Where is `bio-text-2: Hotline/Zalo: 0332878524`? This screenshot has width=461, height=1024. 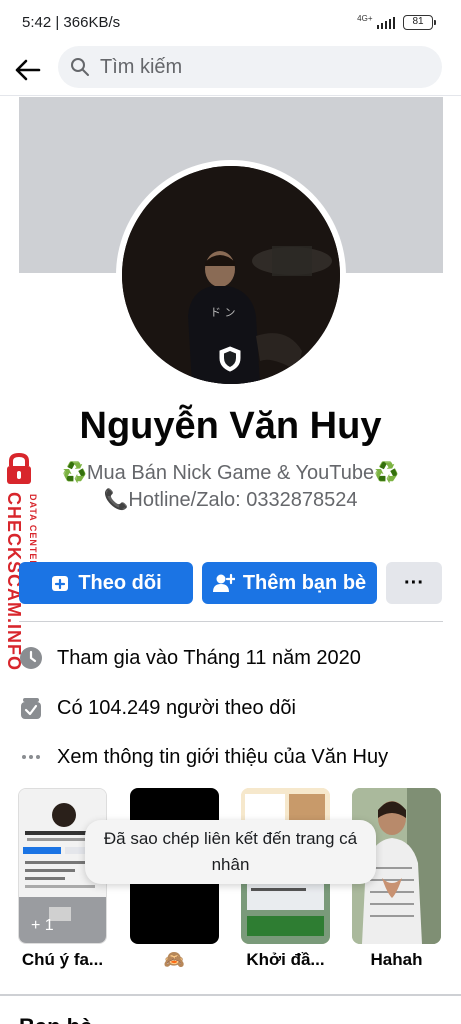 bio-text-2: Hotline/Zalo: 0332878524 is located at coordinates (243, 500).